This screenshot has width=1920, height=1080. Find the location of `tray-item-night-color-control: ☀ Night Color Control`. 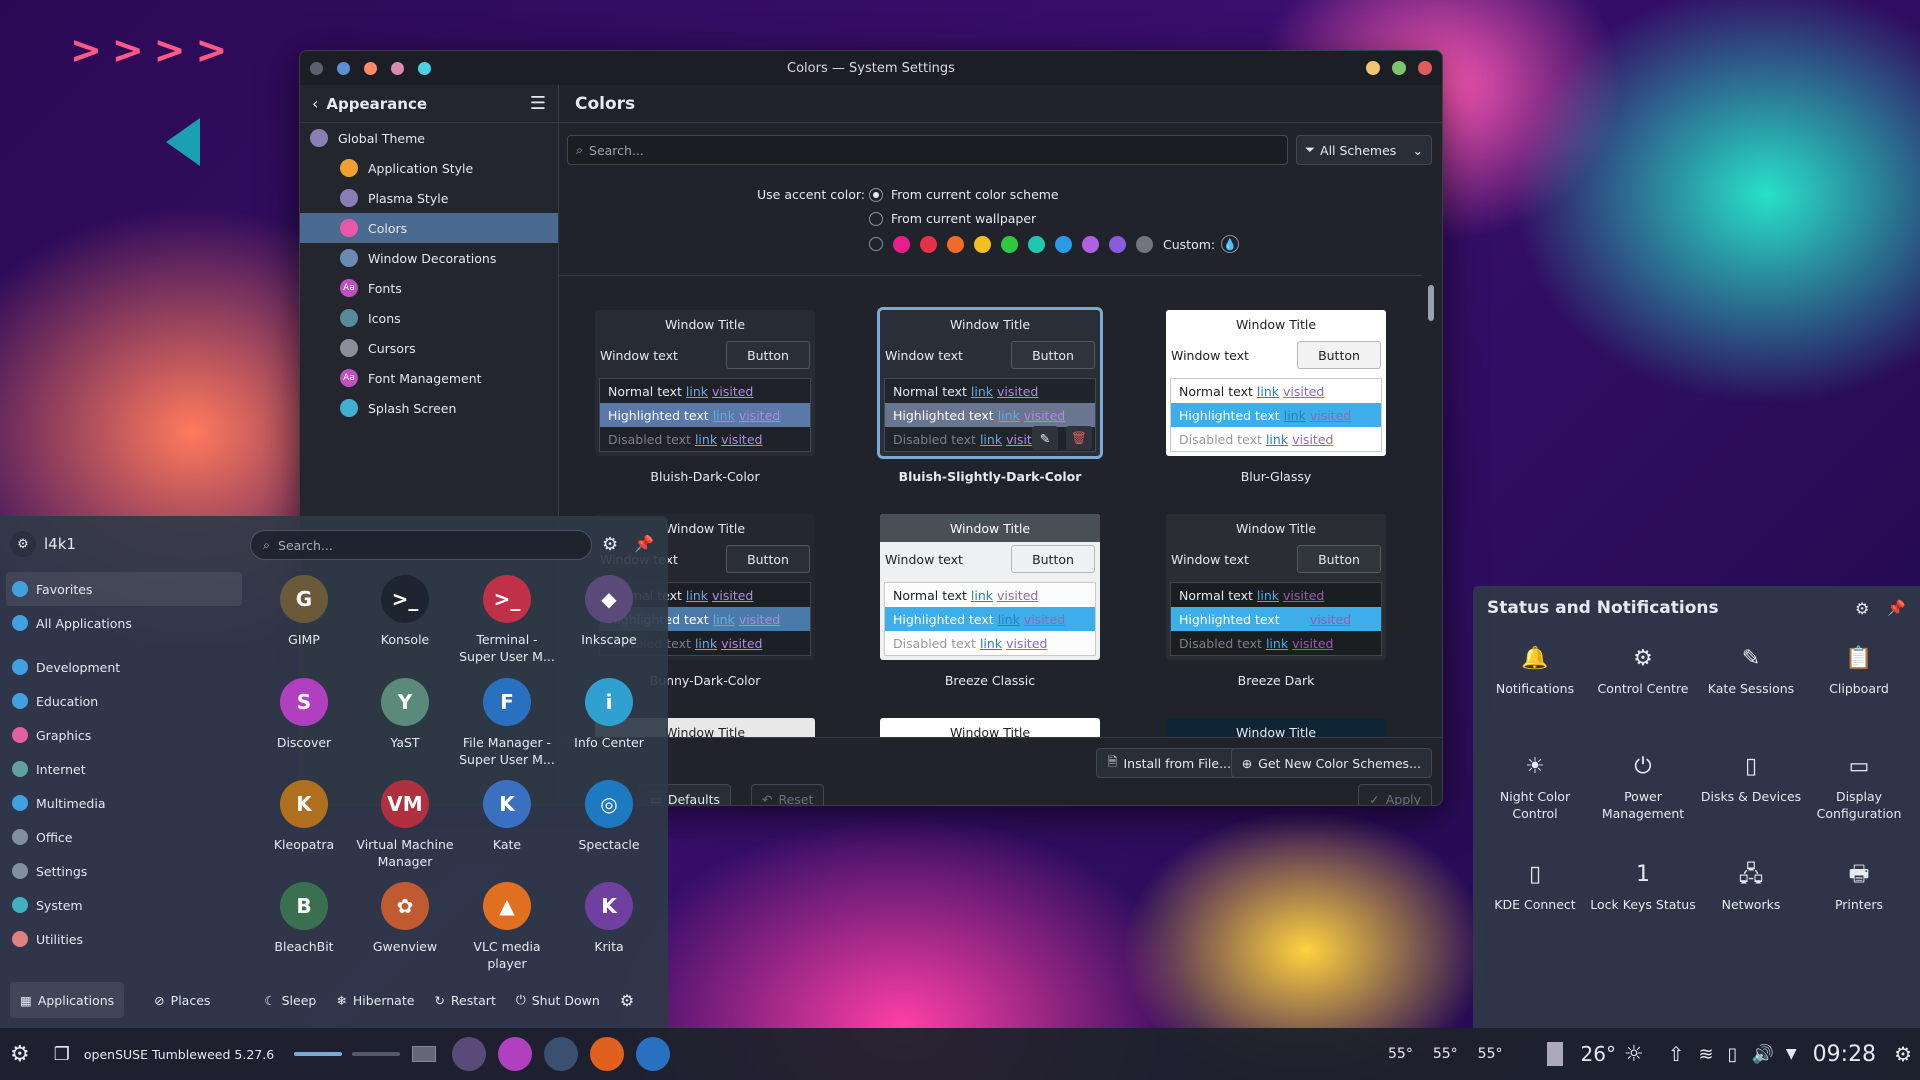

tray-item-night-color-control: ☀ Night Color Control is located at coordinates (1535, 786).